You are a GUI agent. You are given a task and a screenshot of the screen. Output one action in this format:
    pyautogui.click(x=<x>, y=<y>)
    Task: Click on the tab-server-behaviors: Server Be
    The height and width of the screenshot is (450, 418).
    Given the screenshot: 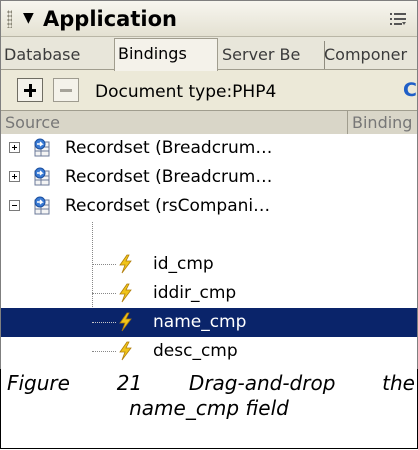 What is the action you would take?
    pyautogui.click(x=272, y=55)
    